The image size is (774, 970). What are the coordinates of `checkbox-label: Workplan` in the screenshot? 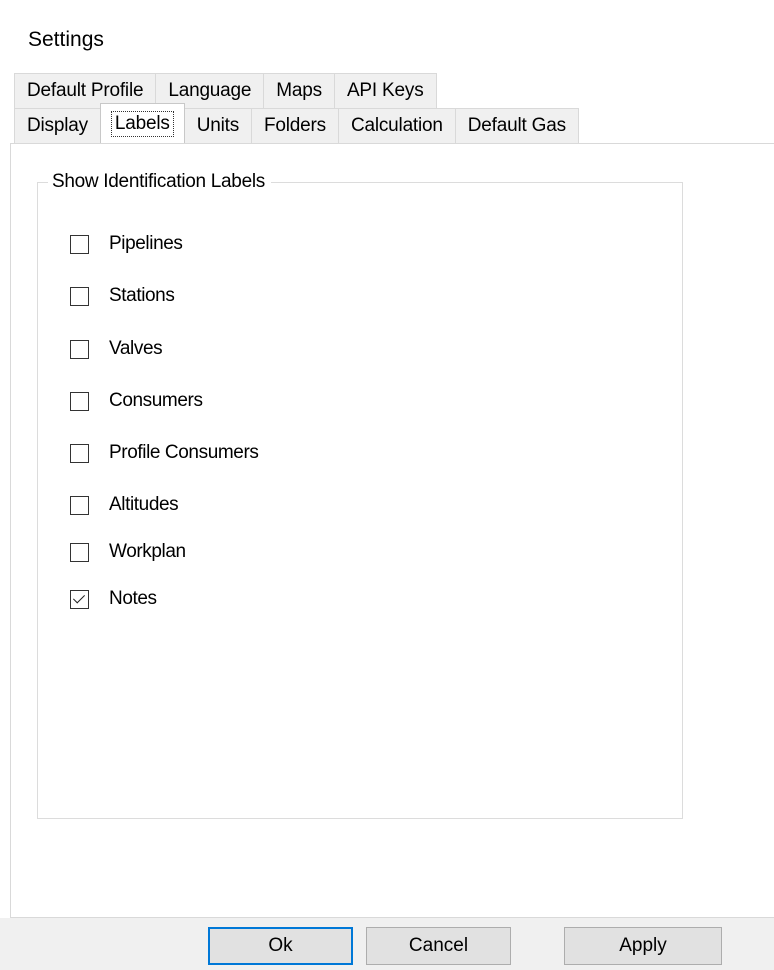 It's located at (147, 551).